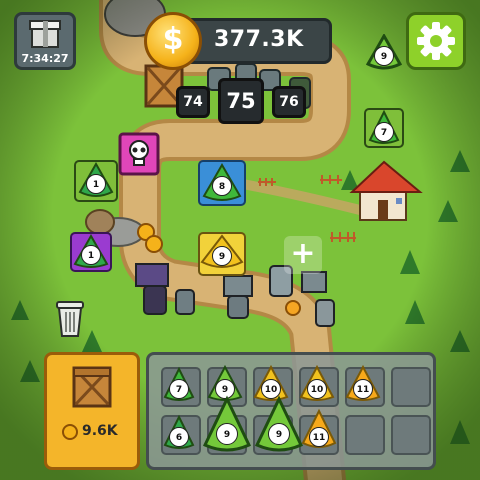 The image size is (480, 480). What do you see at coordinates (70, 432) in the screenshot?
I see `coin-icon` at bounding box center [70, 432].